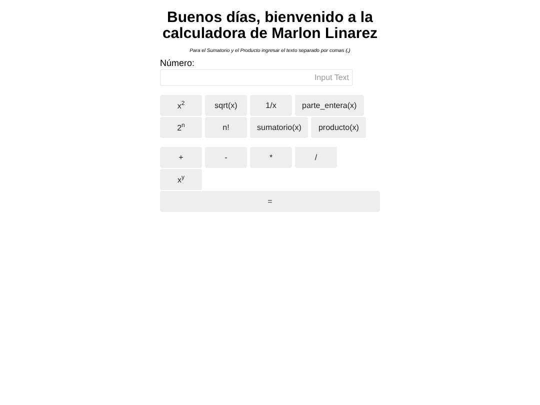  I want to click on operation-button: 2$^{n}$, so click(181, 127).